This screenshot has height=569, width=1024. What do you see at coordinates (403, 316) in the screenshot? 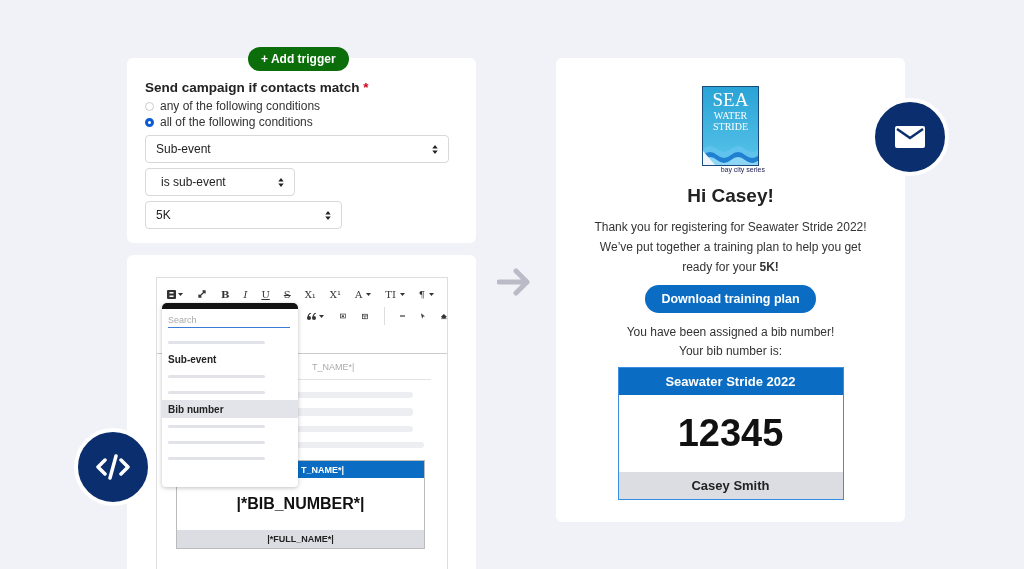
I see `horizontal-rule-icon` at bounding box center [403, 316].